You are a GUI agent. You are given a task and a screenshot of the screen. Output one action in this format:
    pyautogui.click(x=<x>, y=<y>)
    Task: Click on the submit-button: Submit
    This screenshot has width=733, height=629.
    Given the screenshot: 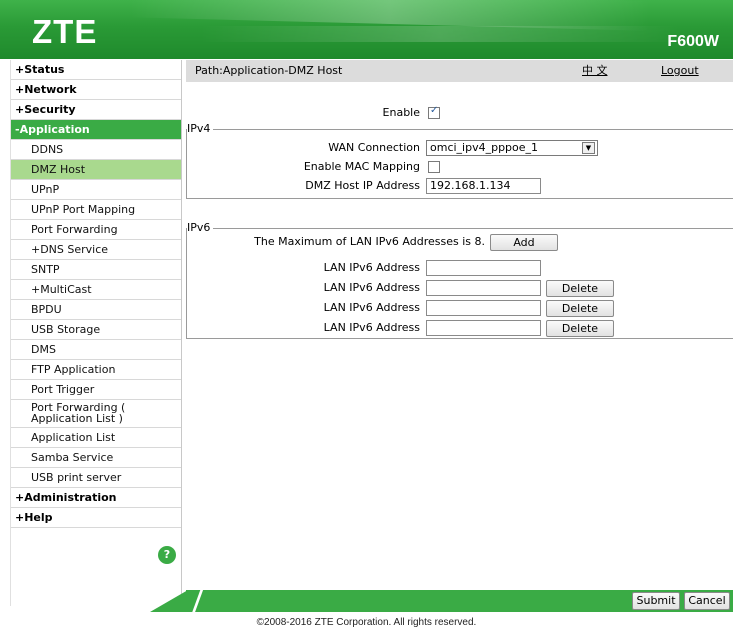 What is the action you would take?
    pyautogui.click(x=656, y=601)
    